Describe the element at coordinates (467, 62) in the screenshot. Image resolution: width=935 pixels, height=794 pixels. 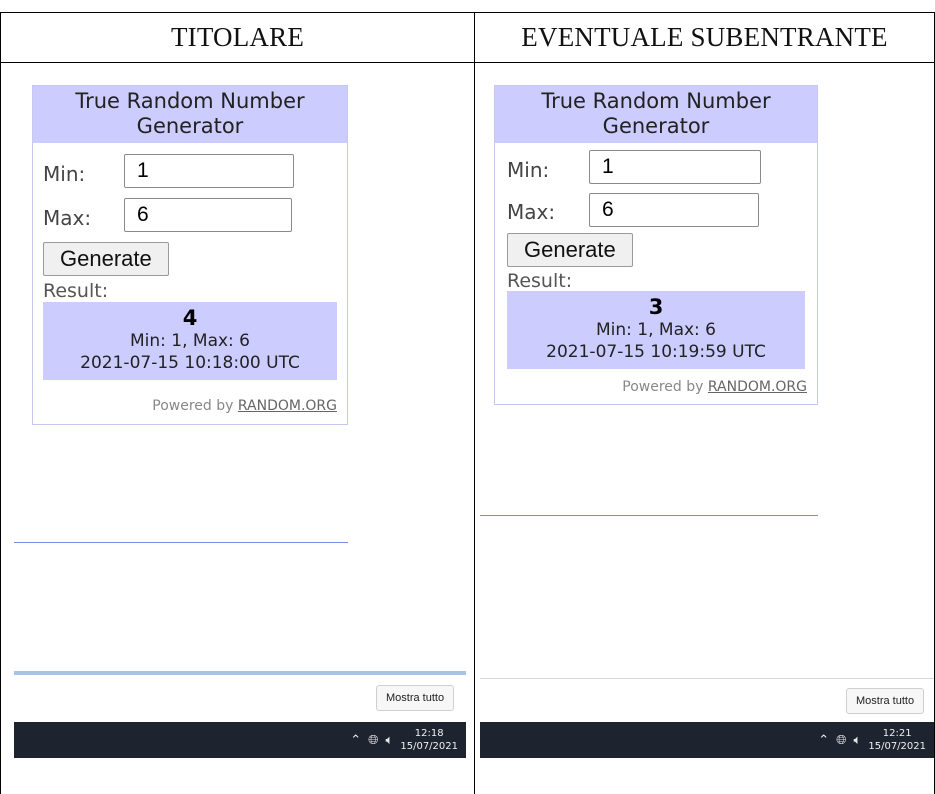
I see `table-header-divider` at that location.